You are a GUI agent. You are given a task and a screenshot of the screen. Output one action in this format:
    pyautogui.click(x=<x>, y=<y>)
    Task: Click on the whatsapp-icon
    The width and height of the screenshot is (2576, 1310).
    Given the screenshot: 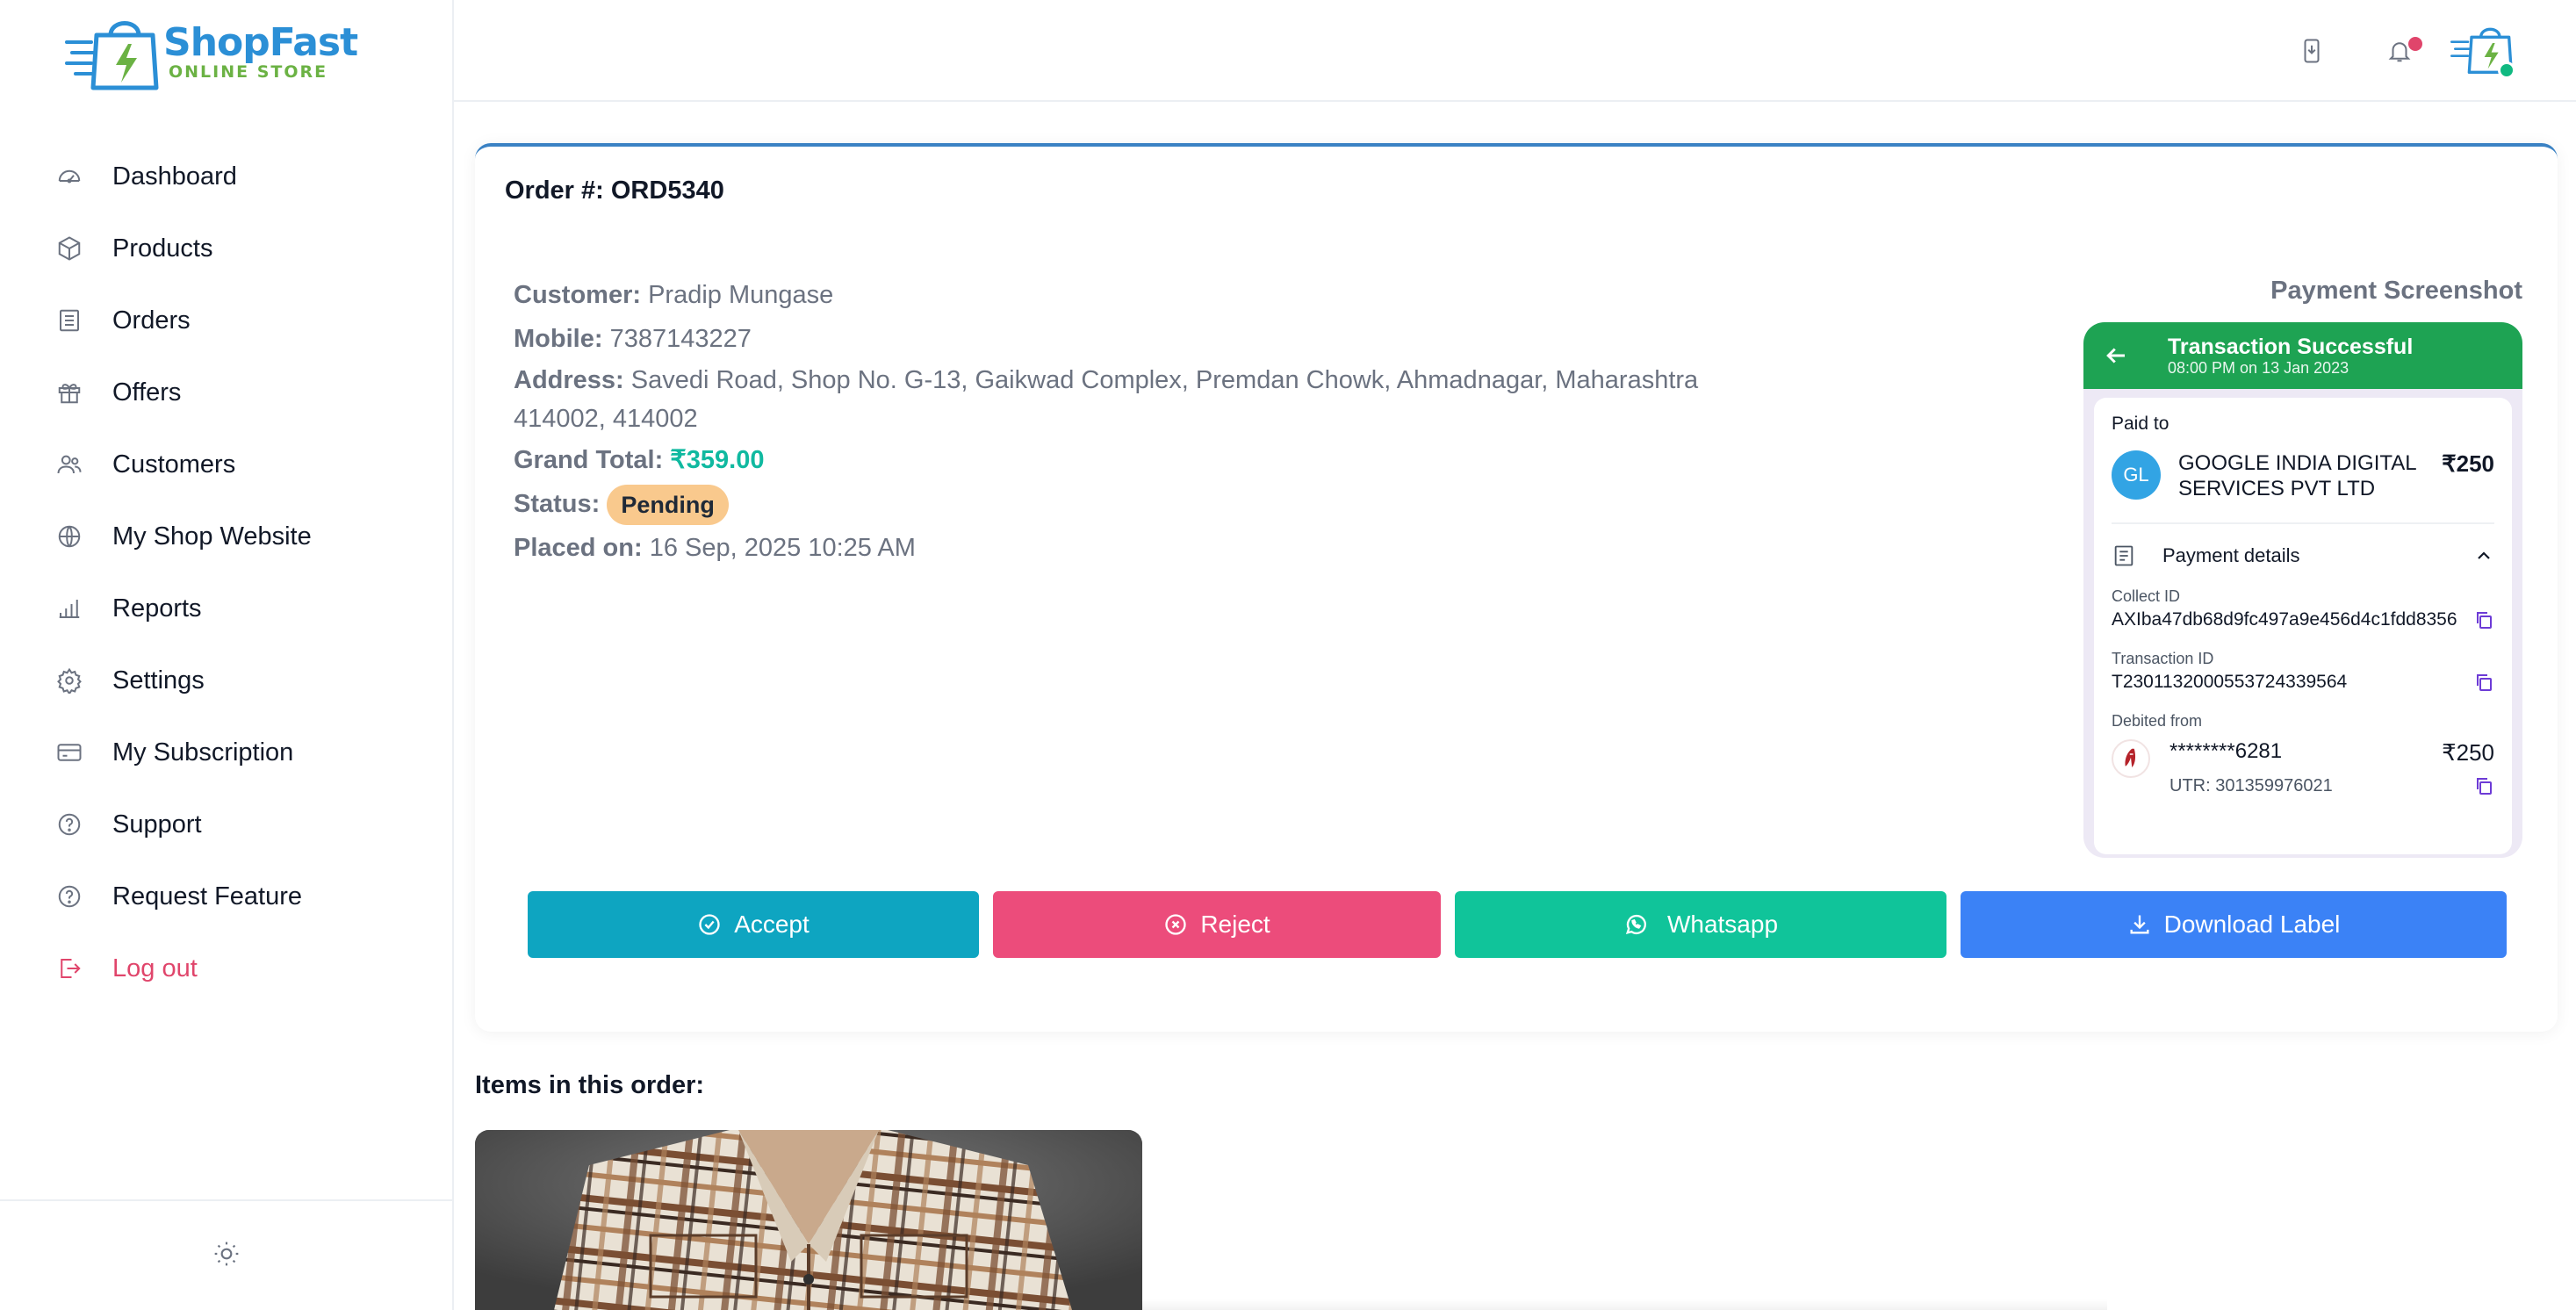 What is the action you would take?
    pyautogui.click(x=1635, y=925)
    